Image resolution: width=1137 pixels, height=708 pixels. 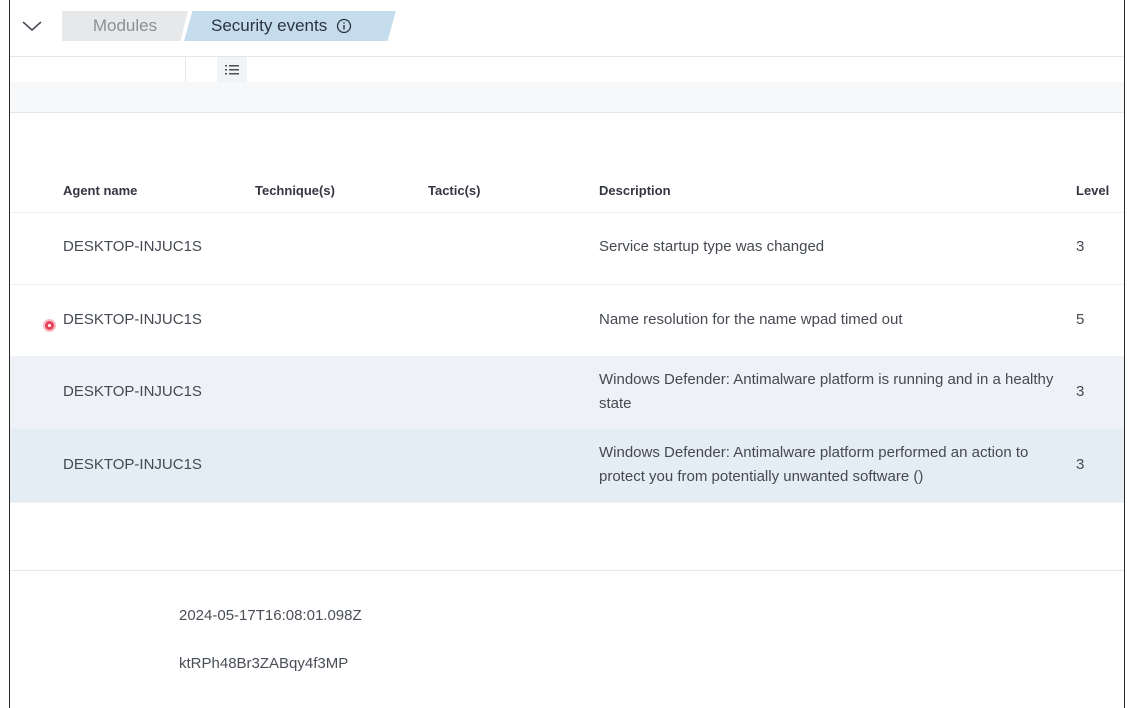 I want to click on column-header-agent: Agent name, so click(x=100, y=190).